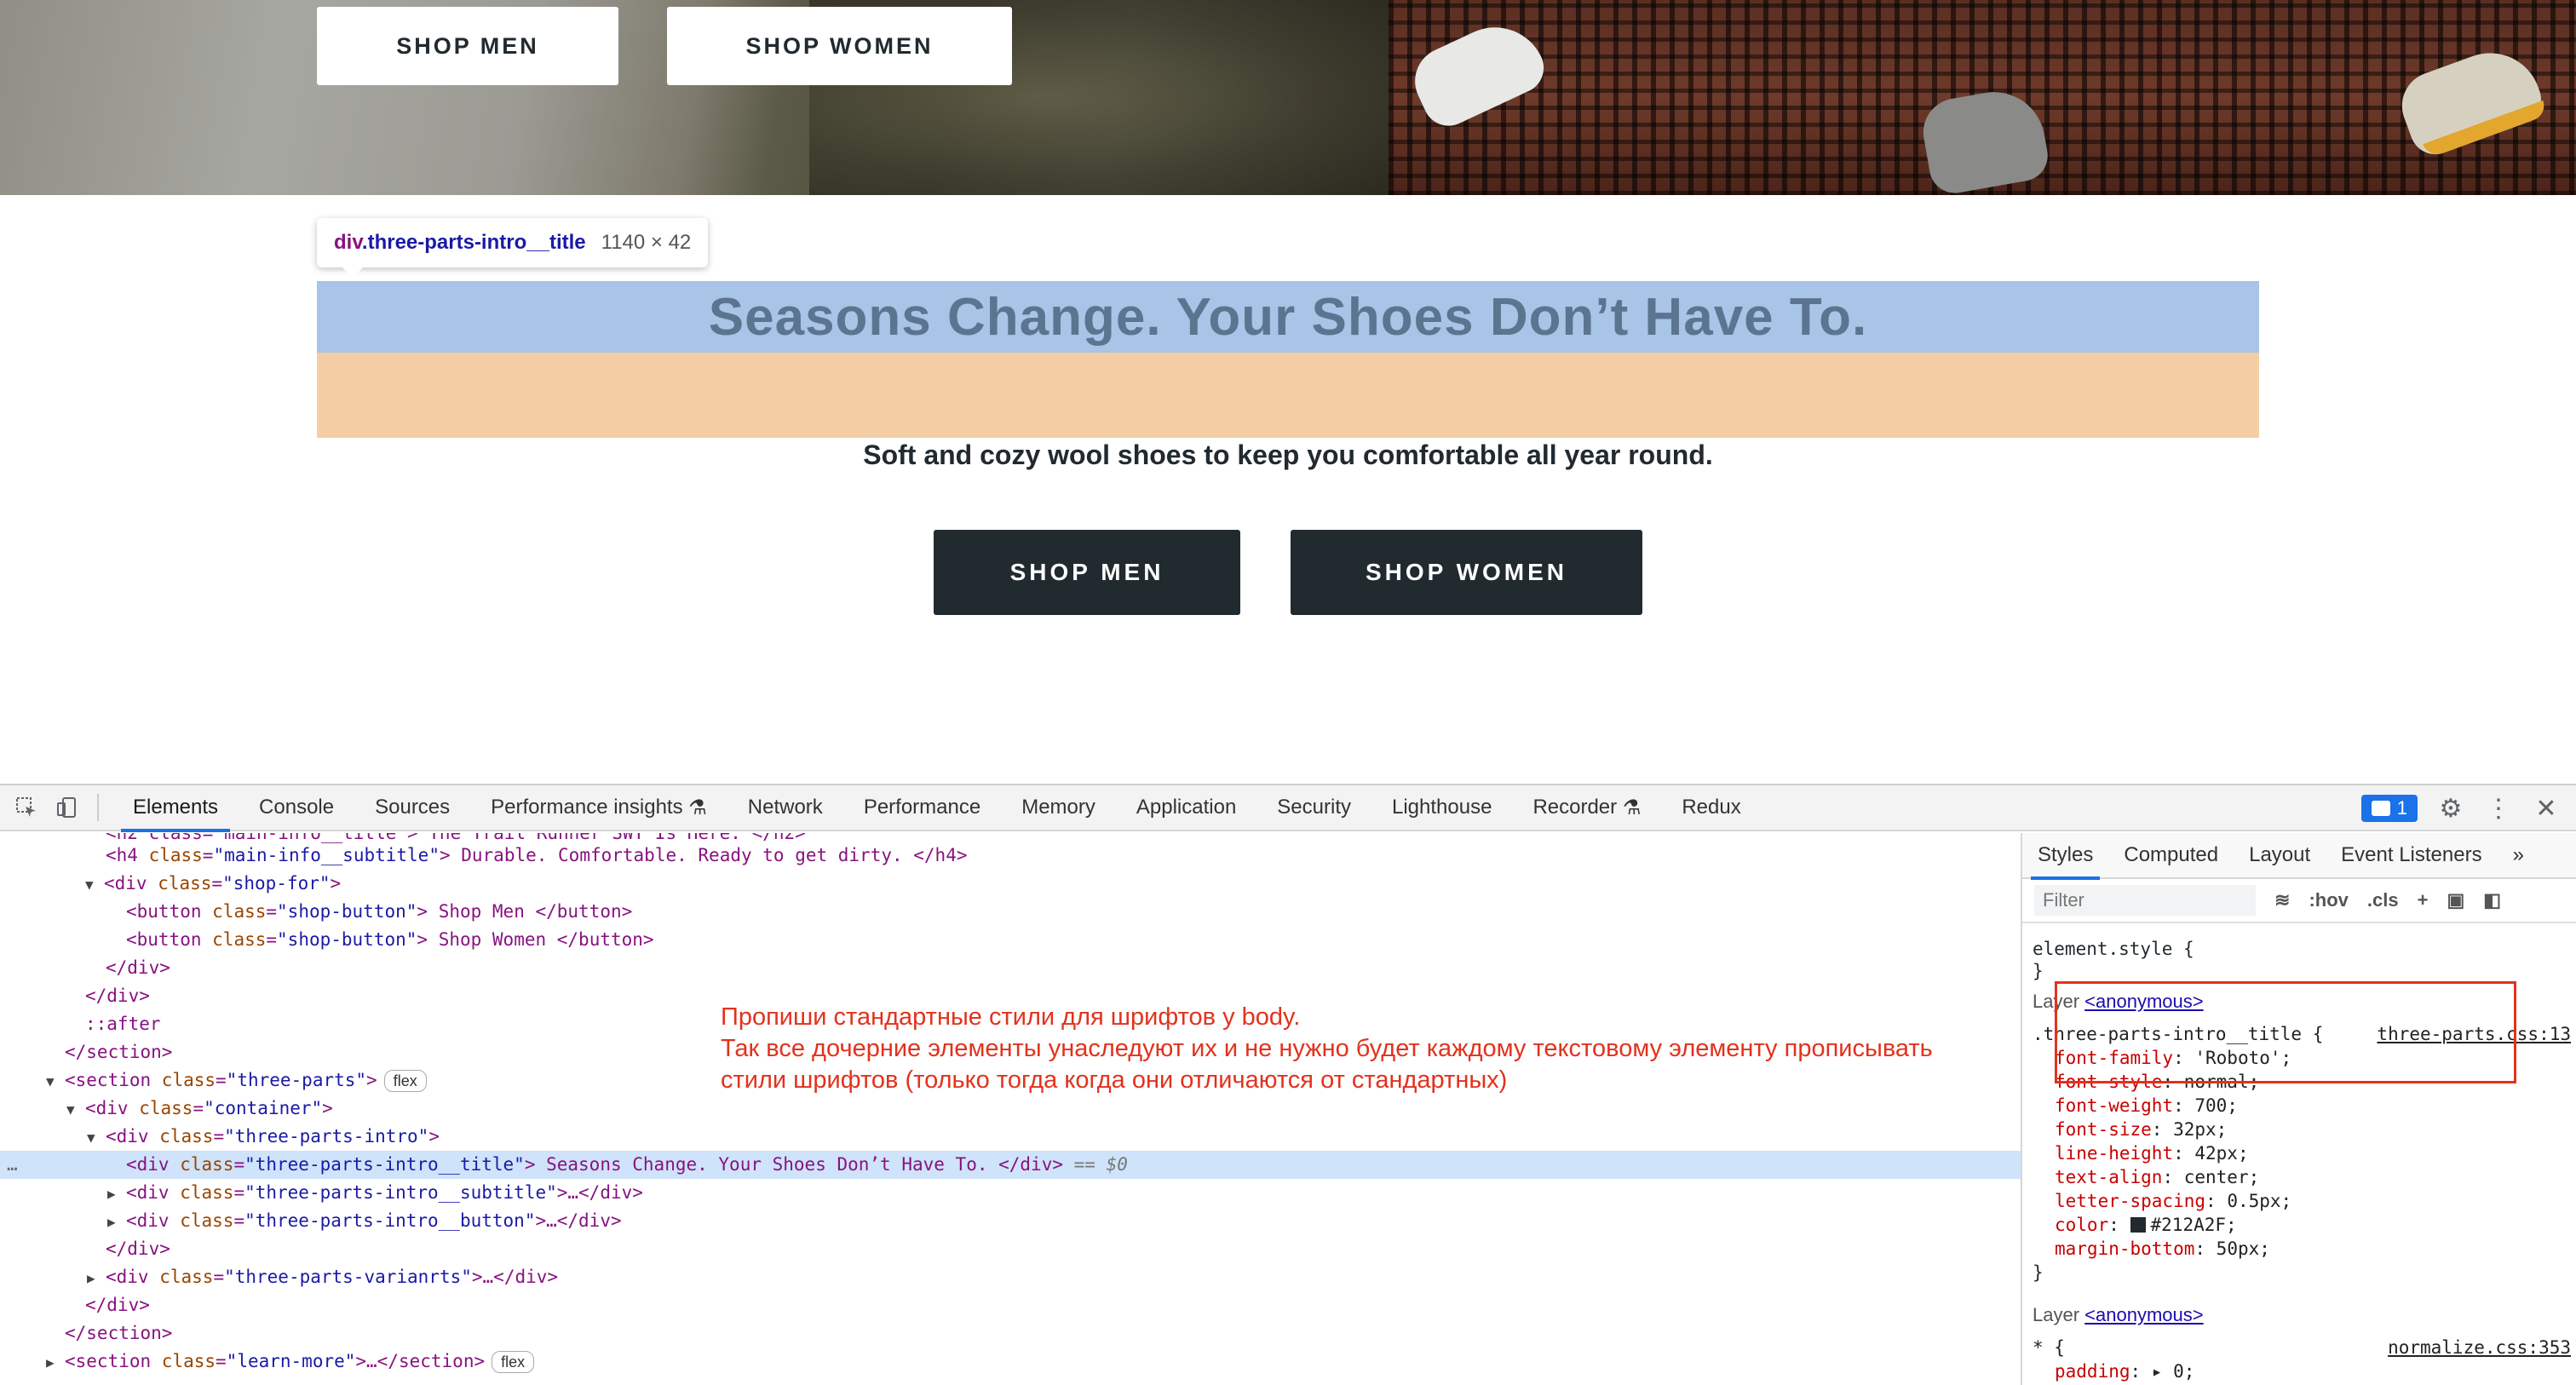 Image resolution: width=2576 pixels, height=1385 pixels. What do you see at coordinates (1313, 807) in the screenshot?
I see `tab-security: Security` at bounding box center [1313, 807].